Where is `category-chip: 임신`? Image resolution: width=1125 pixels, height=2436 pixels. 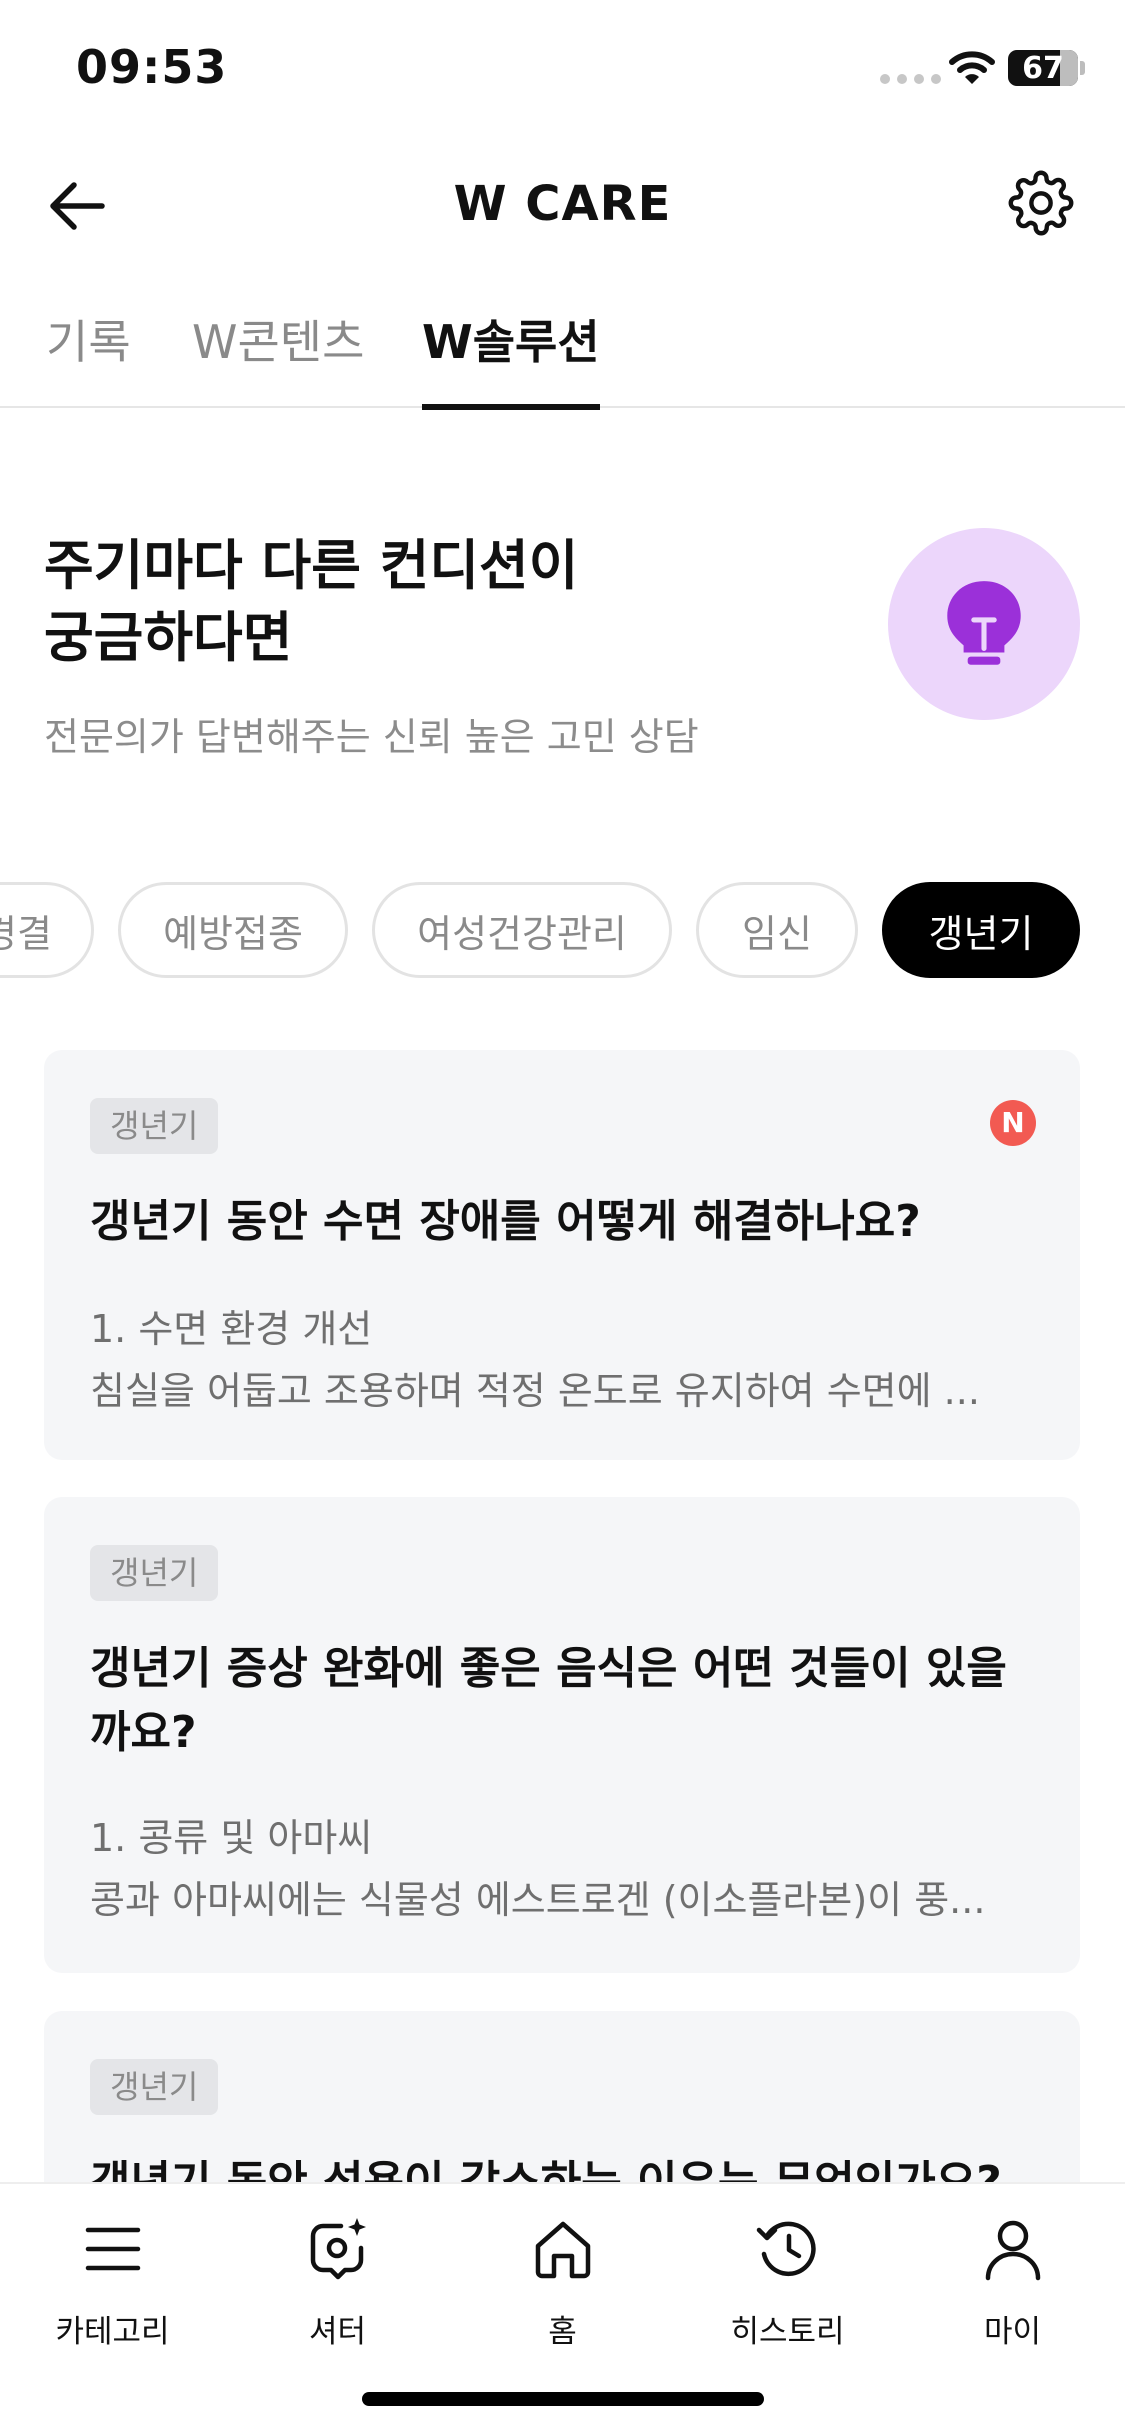 category-chip: 임신 is located at coordinates (777, 930).